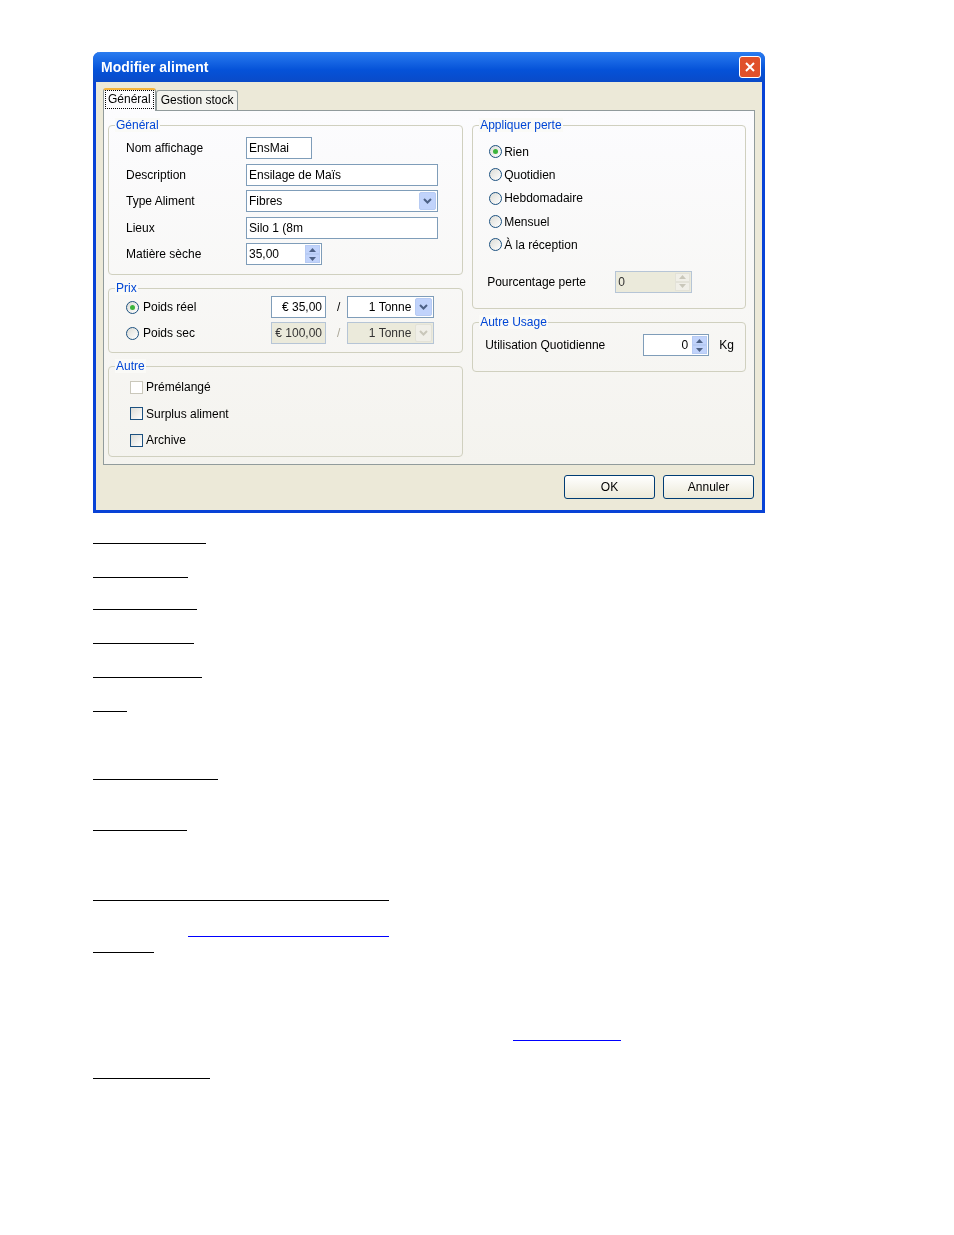 Image resolution: width=954 pixels, height=1235 pixels. I want to click on input-field: € 100,00, so click(298, 333).